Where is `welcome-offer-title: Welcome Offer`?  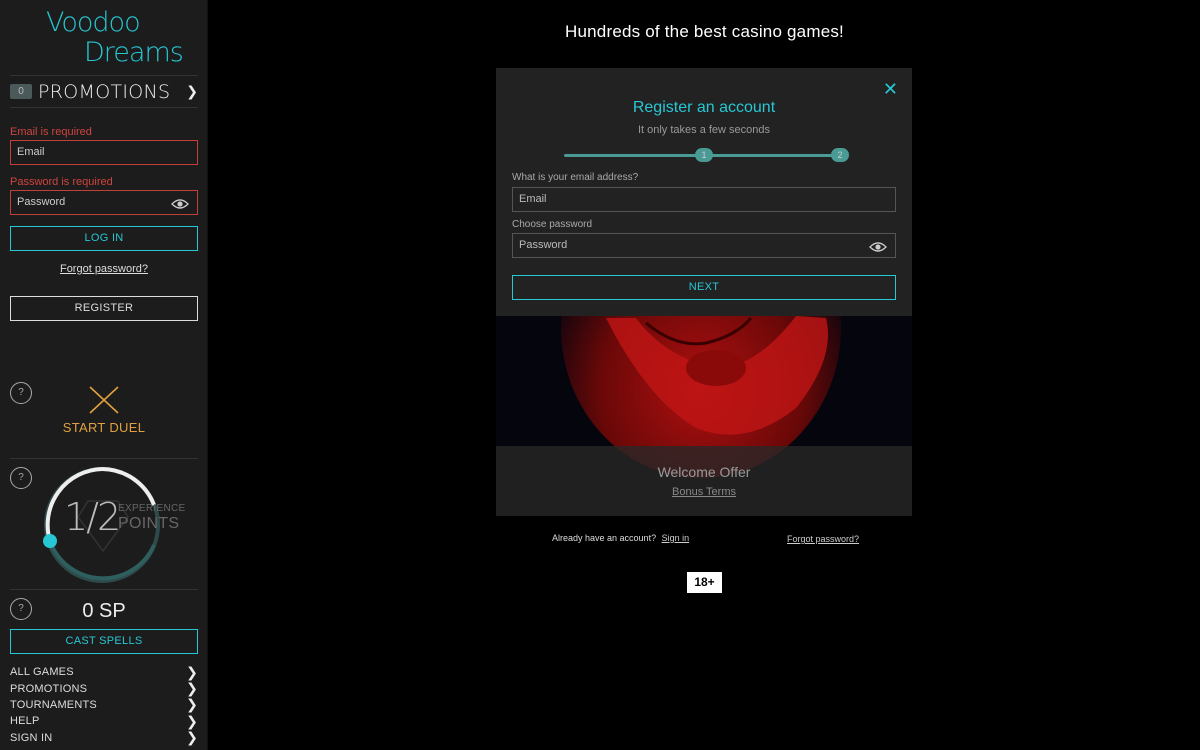
welcome-offer-title: Welcome Offer is located at coordinates (704, 472).